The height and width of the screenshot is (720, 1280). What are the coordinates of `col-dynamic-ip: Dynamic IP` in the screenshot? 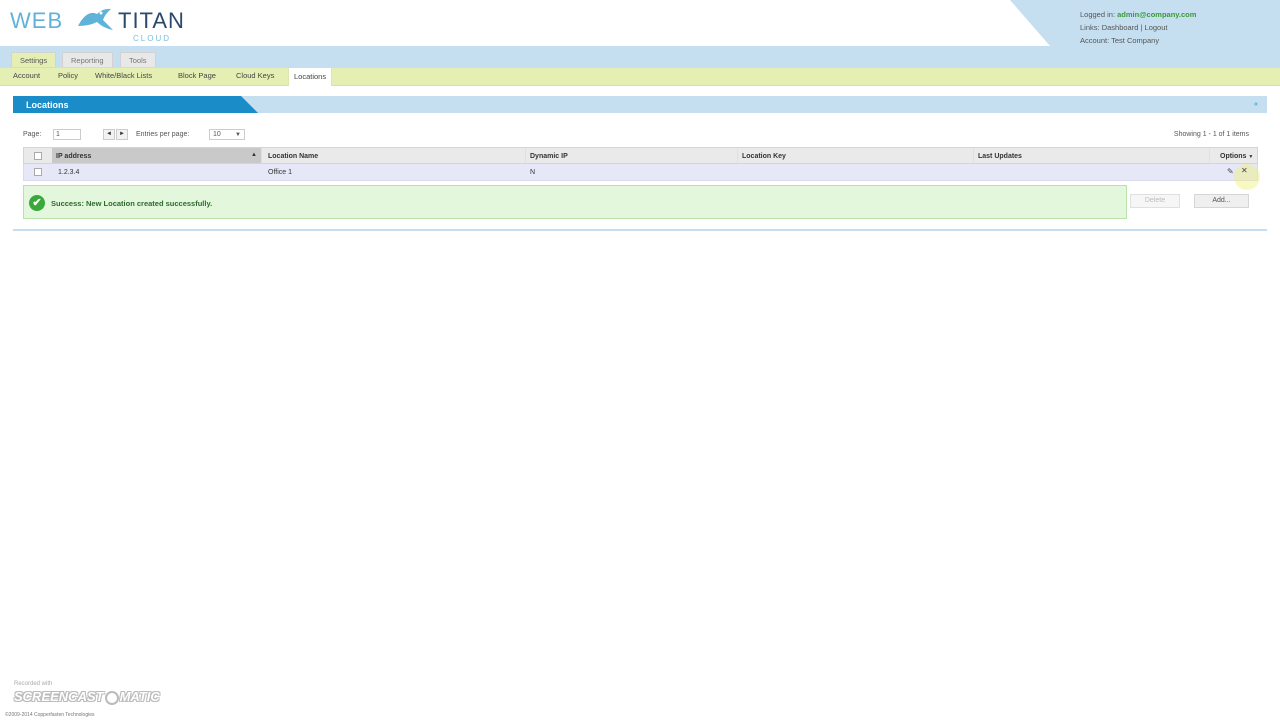 It's located at (632, 155).